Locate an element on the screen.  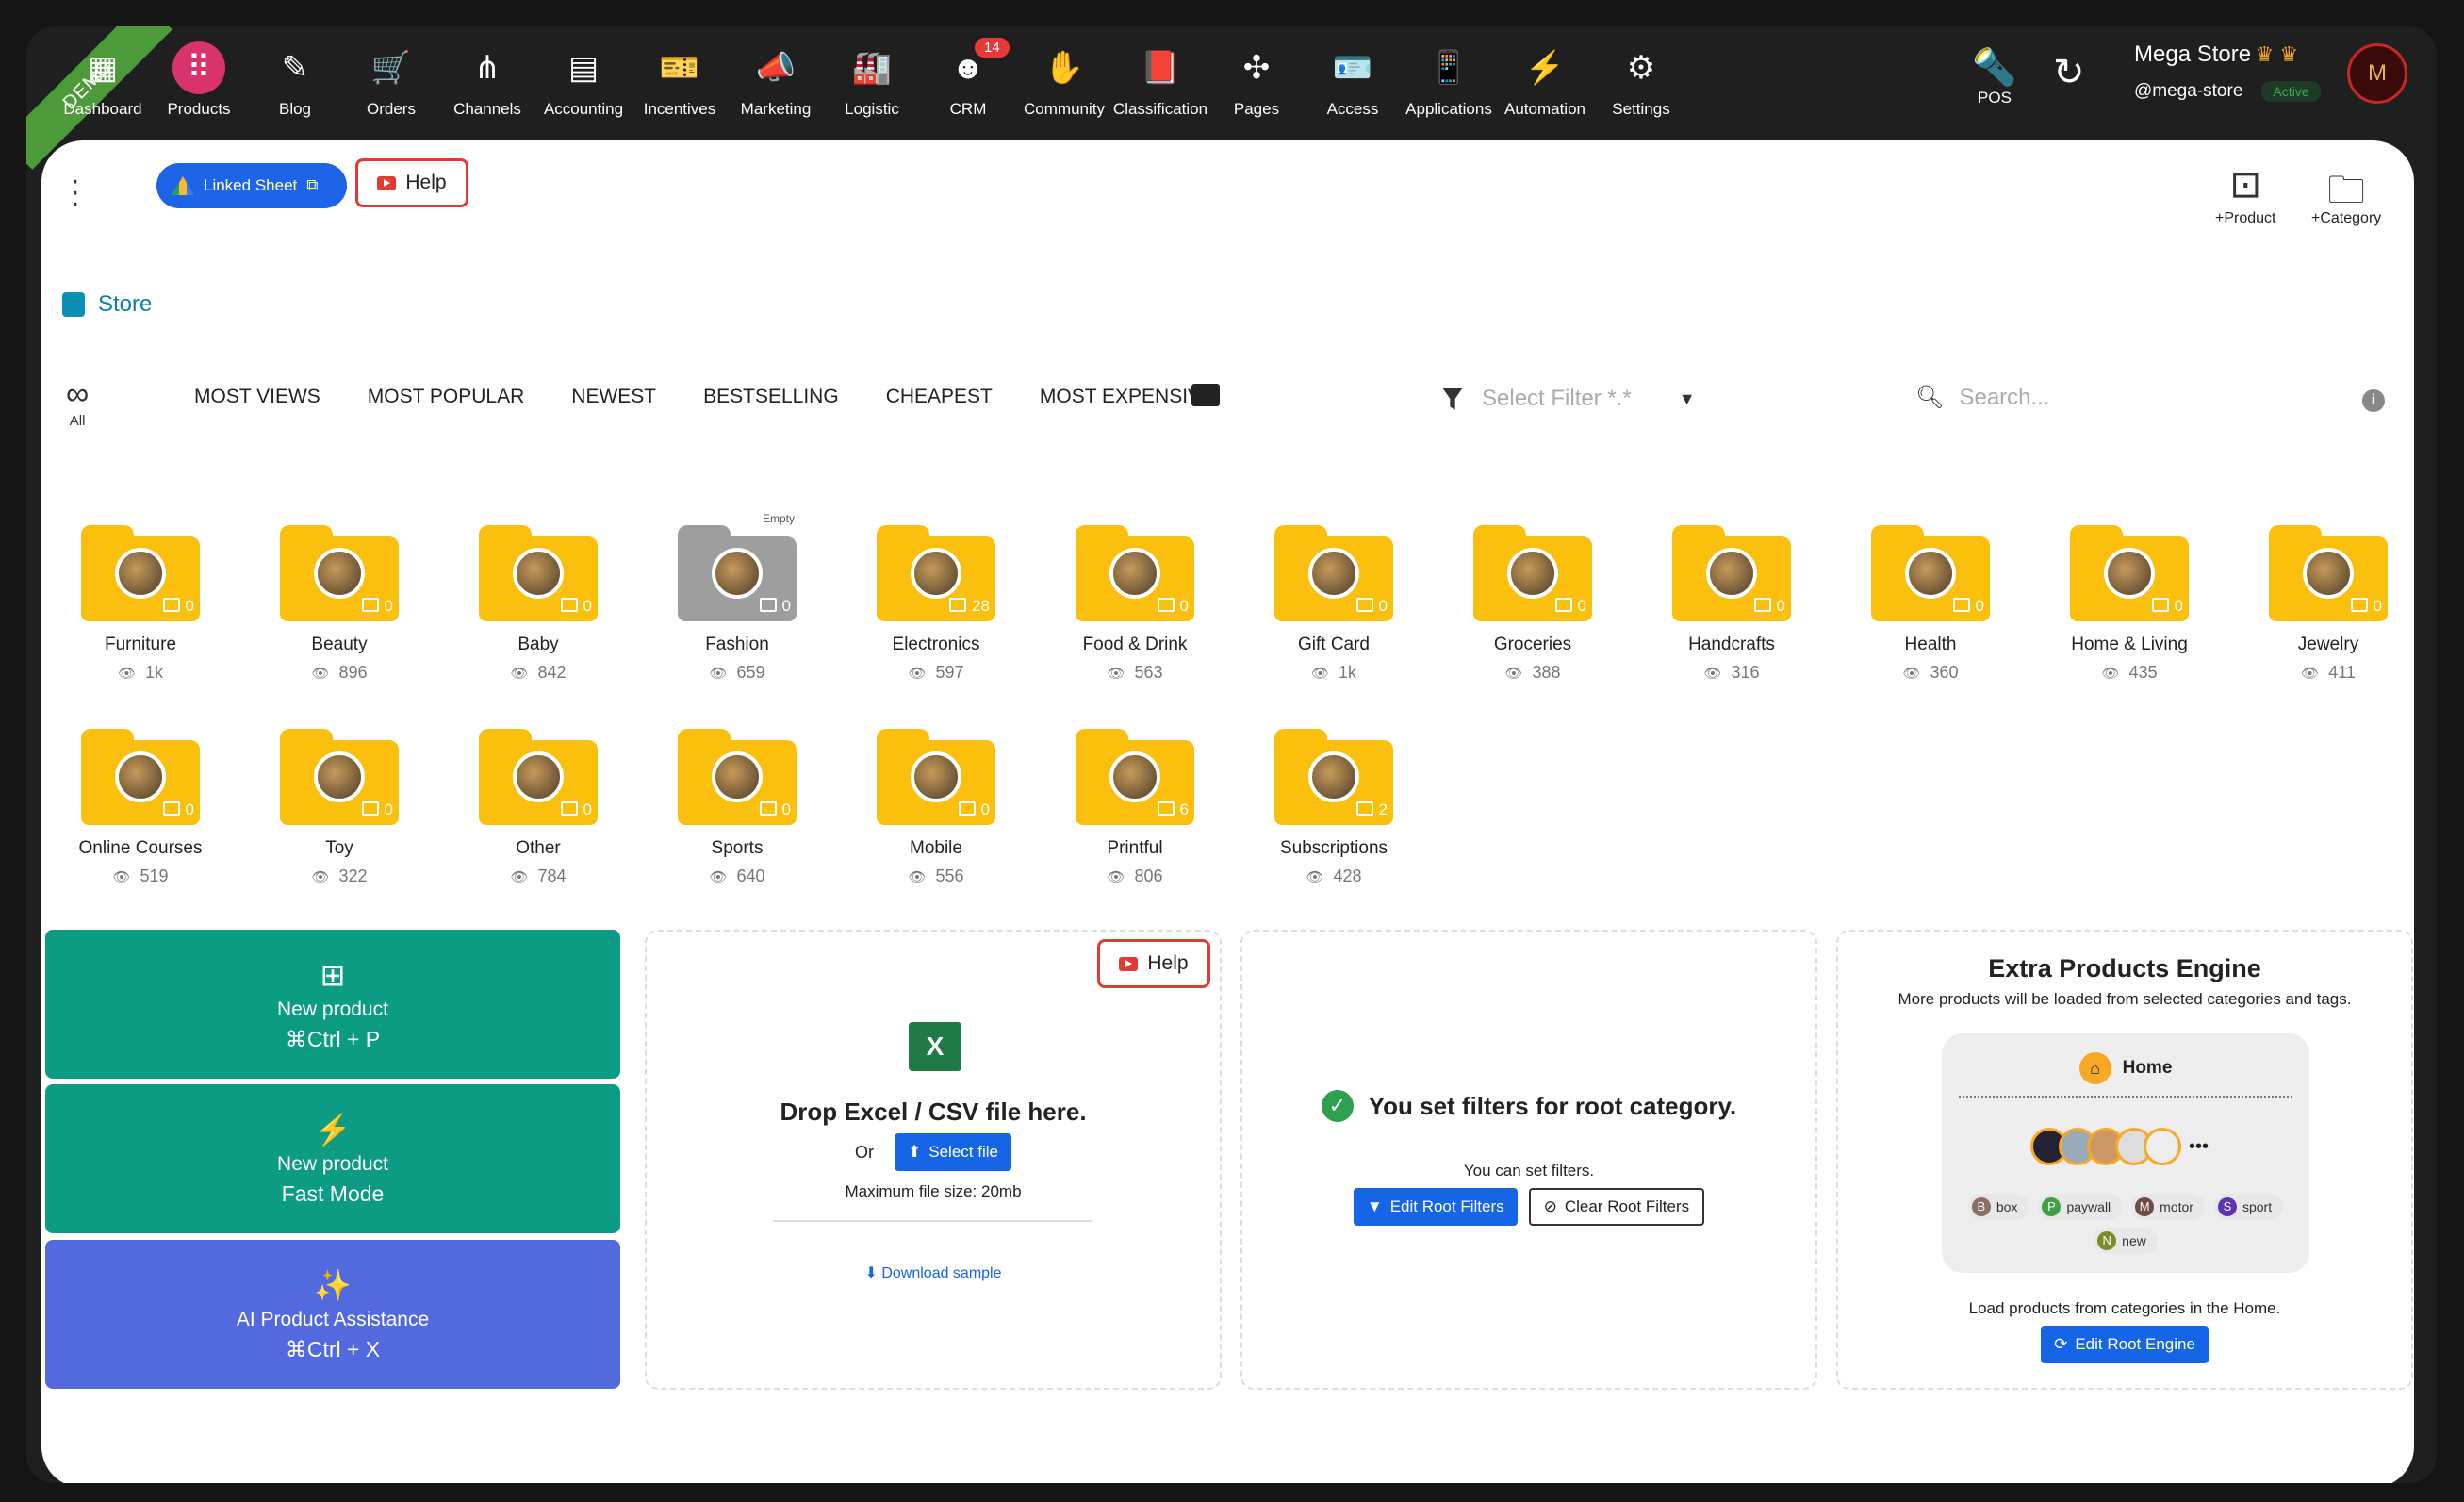
nav-item-incentives: 🎫 Incentives is located at coordinates (680, 88).